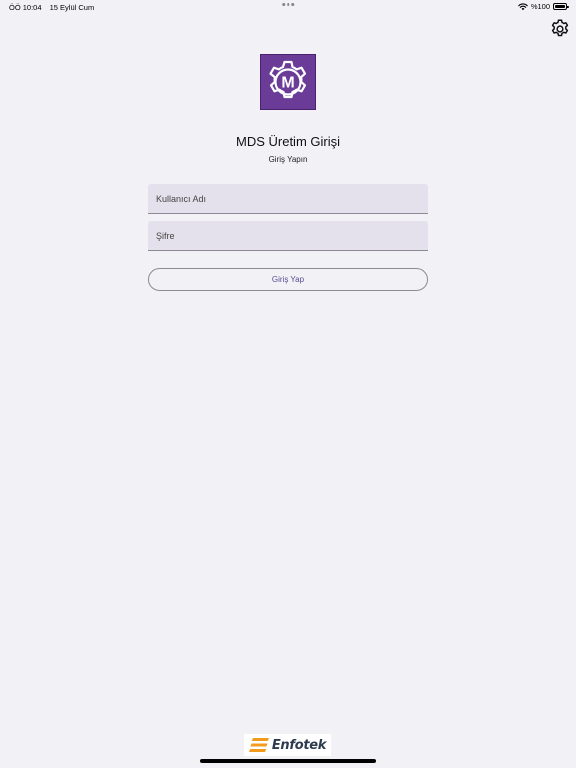  I want to click on brand-logo: Enfotek, so click(287, 745).